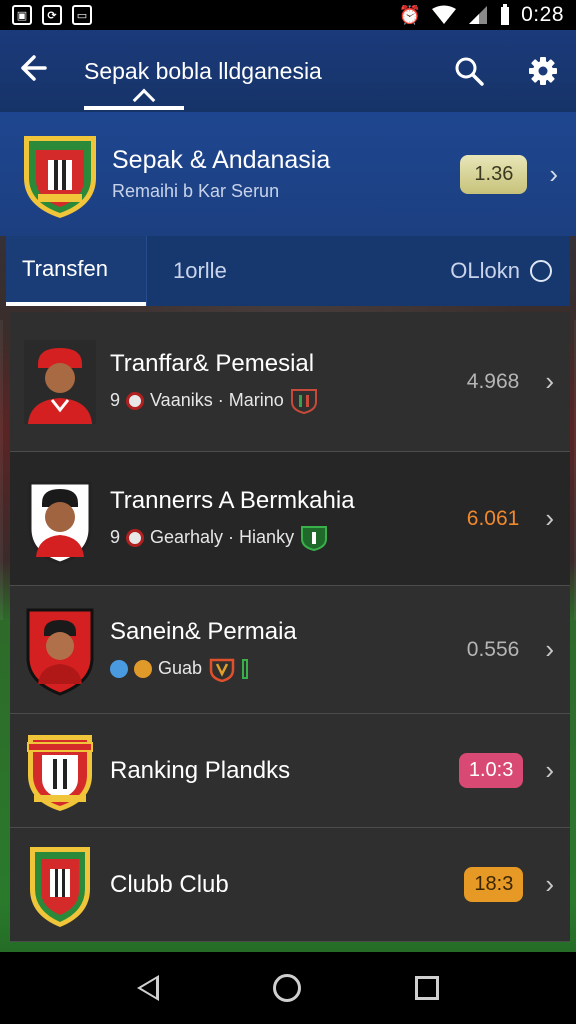 The width and height of the screenshot is (576, 1024). I want to click on nav-home-icon, so click(287, 988).